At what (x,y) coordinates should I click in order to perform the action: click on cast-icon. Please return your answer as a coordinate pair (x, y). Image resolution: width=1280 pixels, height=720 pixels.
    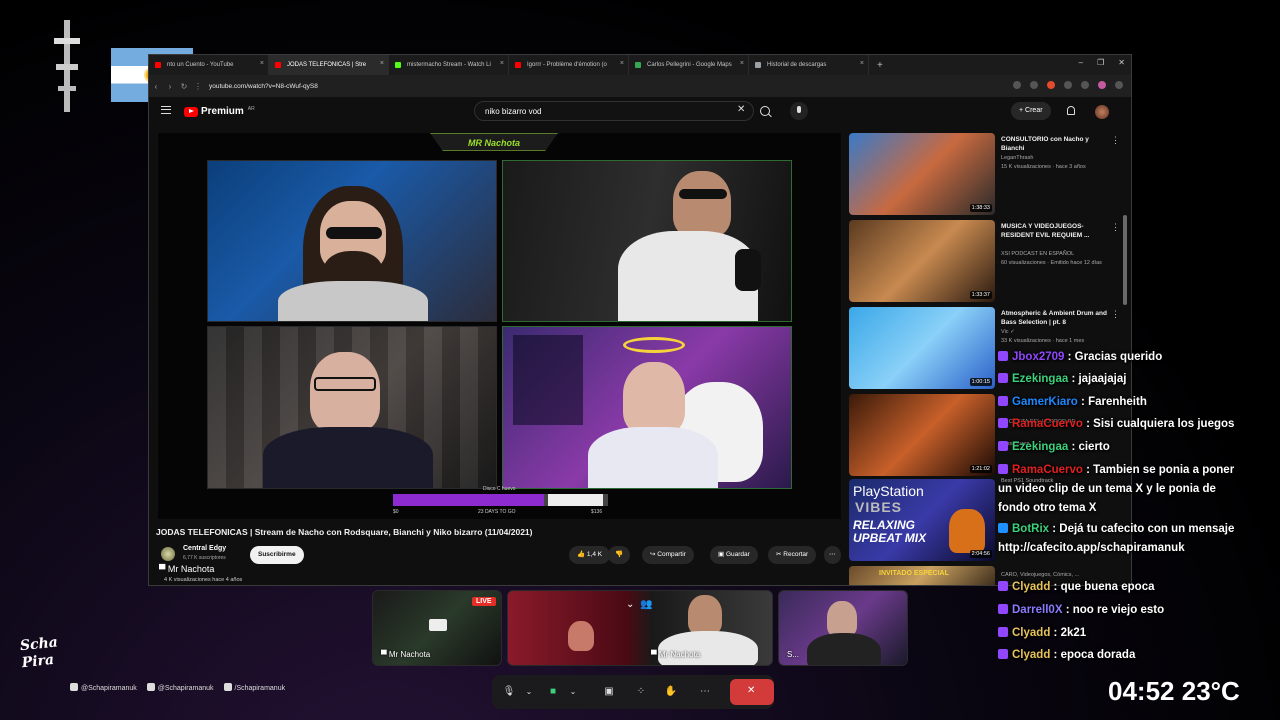
    Looking at the image, I should click on (1017, 85).